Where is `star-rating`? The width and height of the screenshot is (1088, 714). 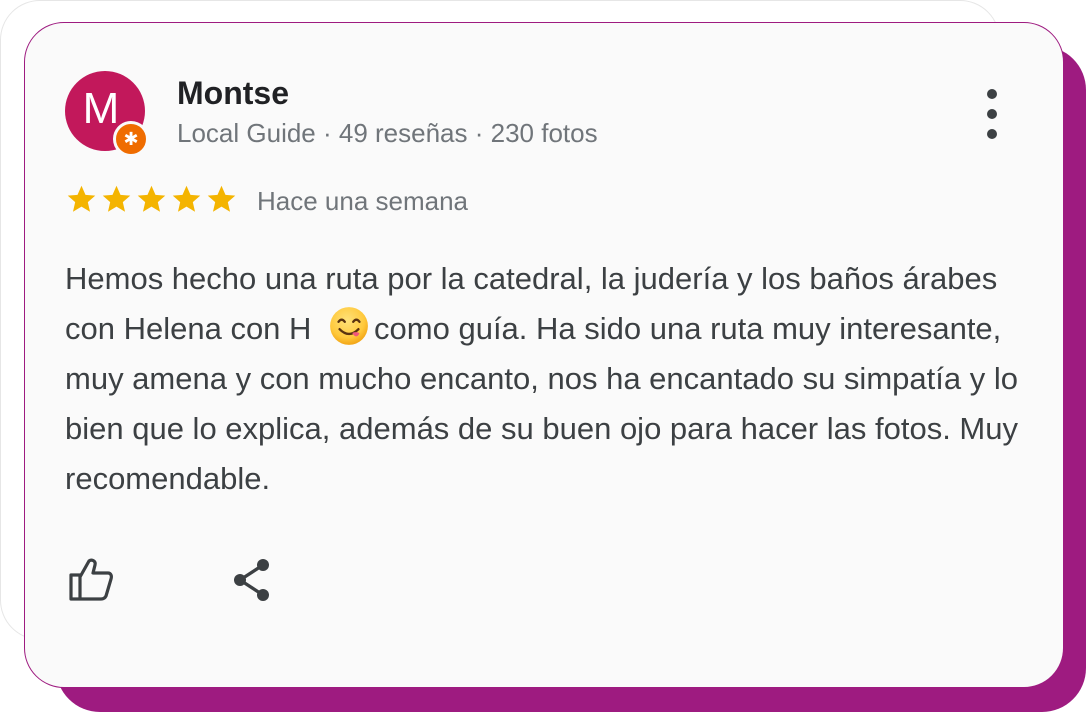 star-rating is located at coordinates (151, 199).